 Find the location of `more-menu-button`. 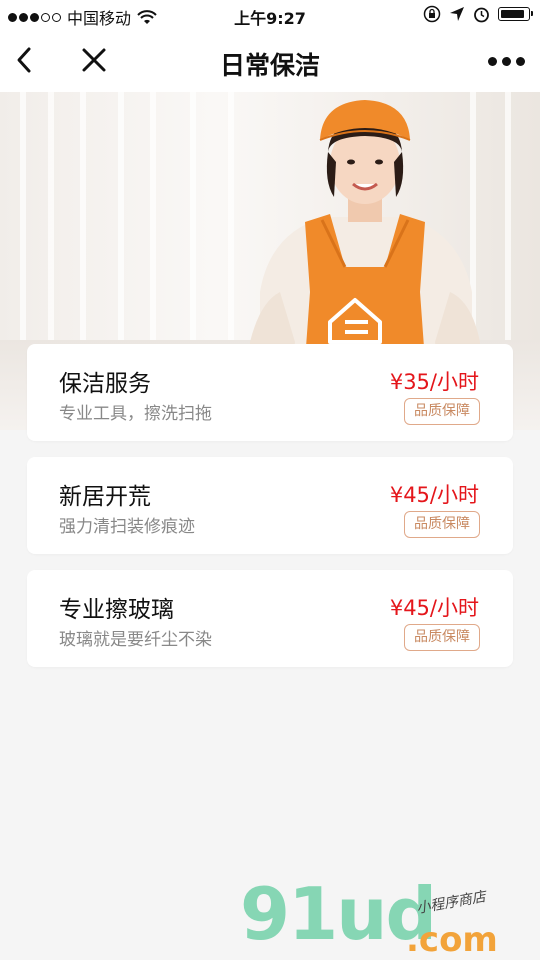

more-menu-button is located at coordinates (506, 61).